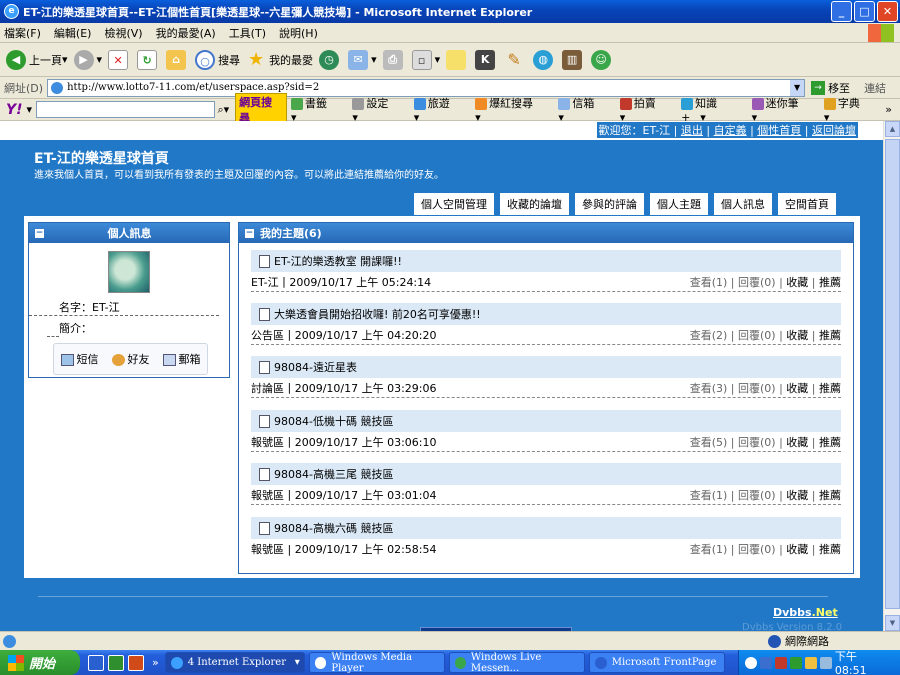 This screenshot has height=675, width=900. I want to click on yahoo-travel: 旅遊▾, so click(439, 109).